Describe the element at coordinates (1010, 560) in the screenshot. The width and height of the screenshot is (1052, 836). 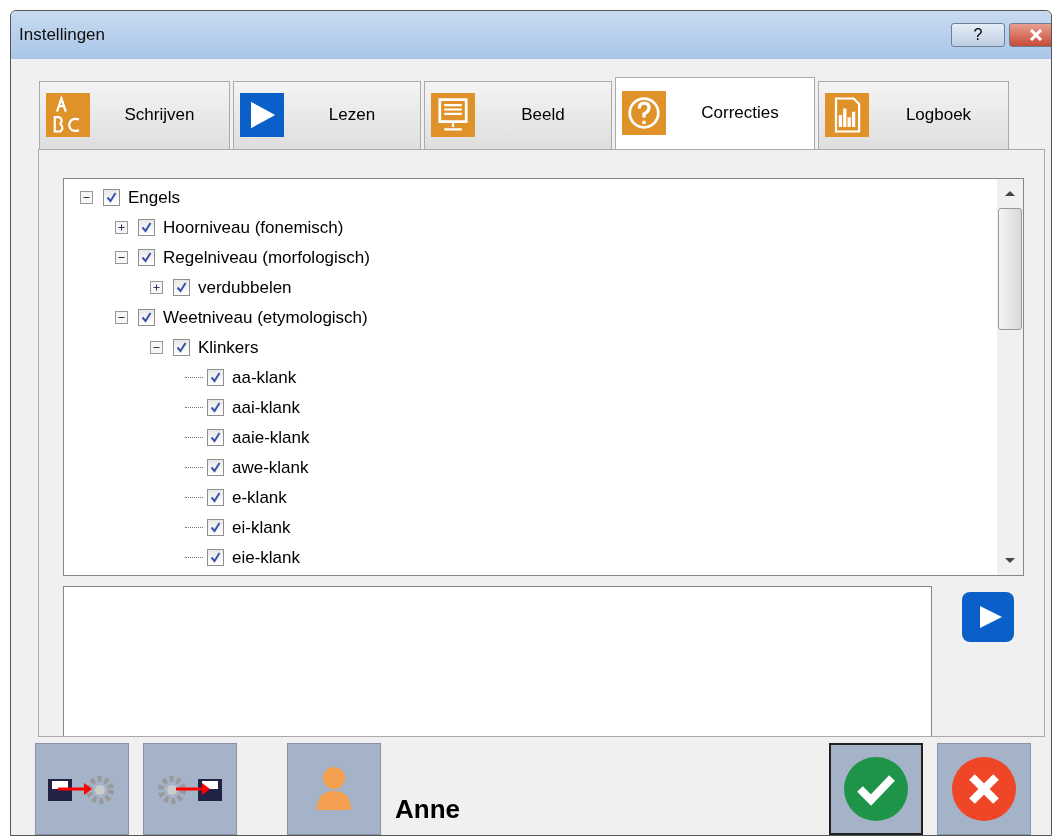
I see `scroll-down-icon` at that location.